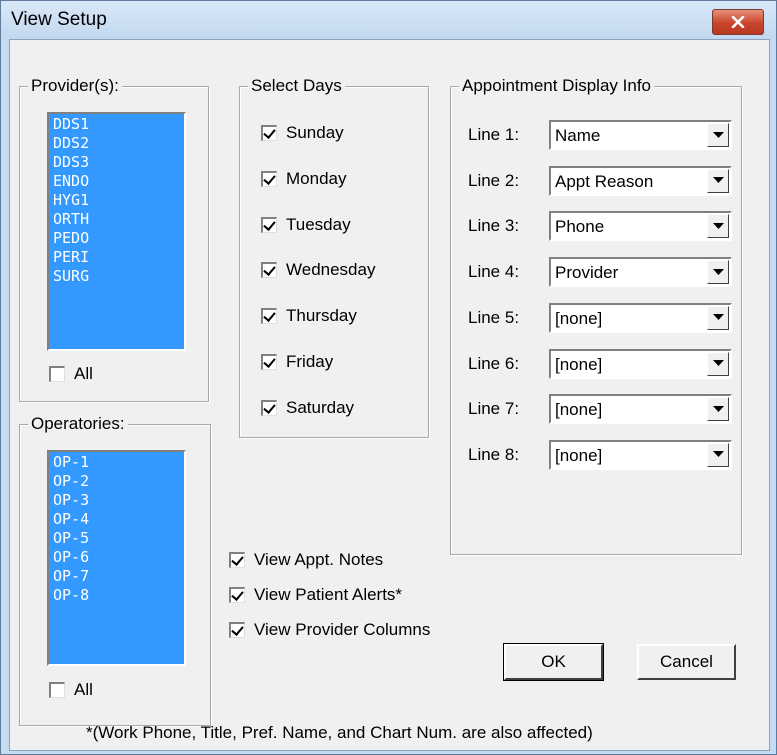 The height and width of the screenshot is (755, 777). Describe the element at coordinates (578, 135) in the screenshot. I see `select-value: Name` at that location.